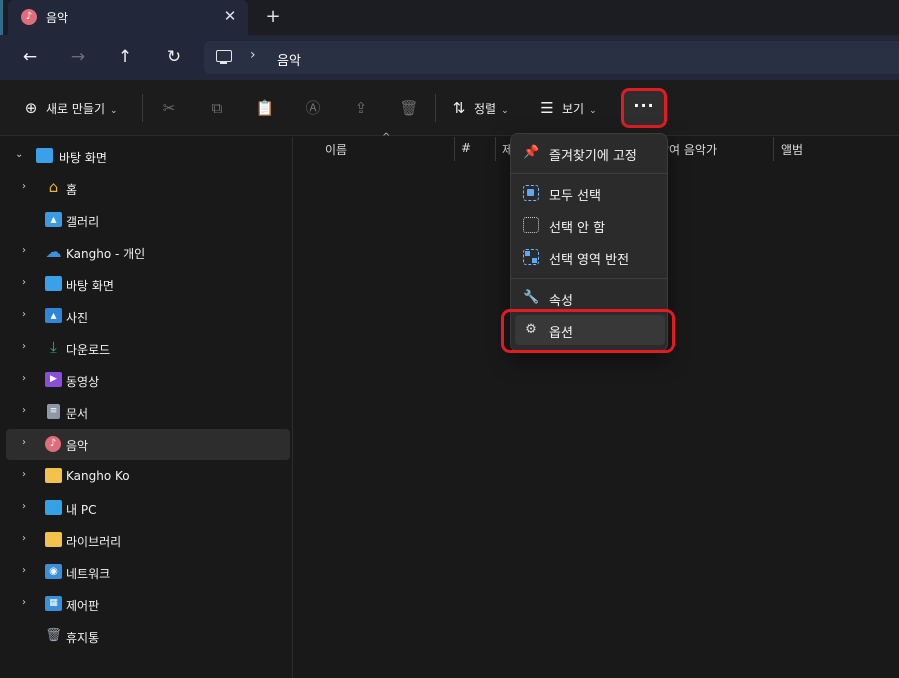 The height and width of the screenshot is (678, 899). What do you see at coordinates (479, 108) in the screenshot?
I see `sort-button: ⇅ 정렬 ⌄` at bounding box center [479, 108].